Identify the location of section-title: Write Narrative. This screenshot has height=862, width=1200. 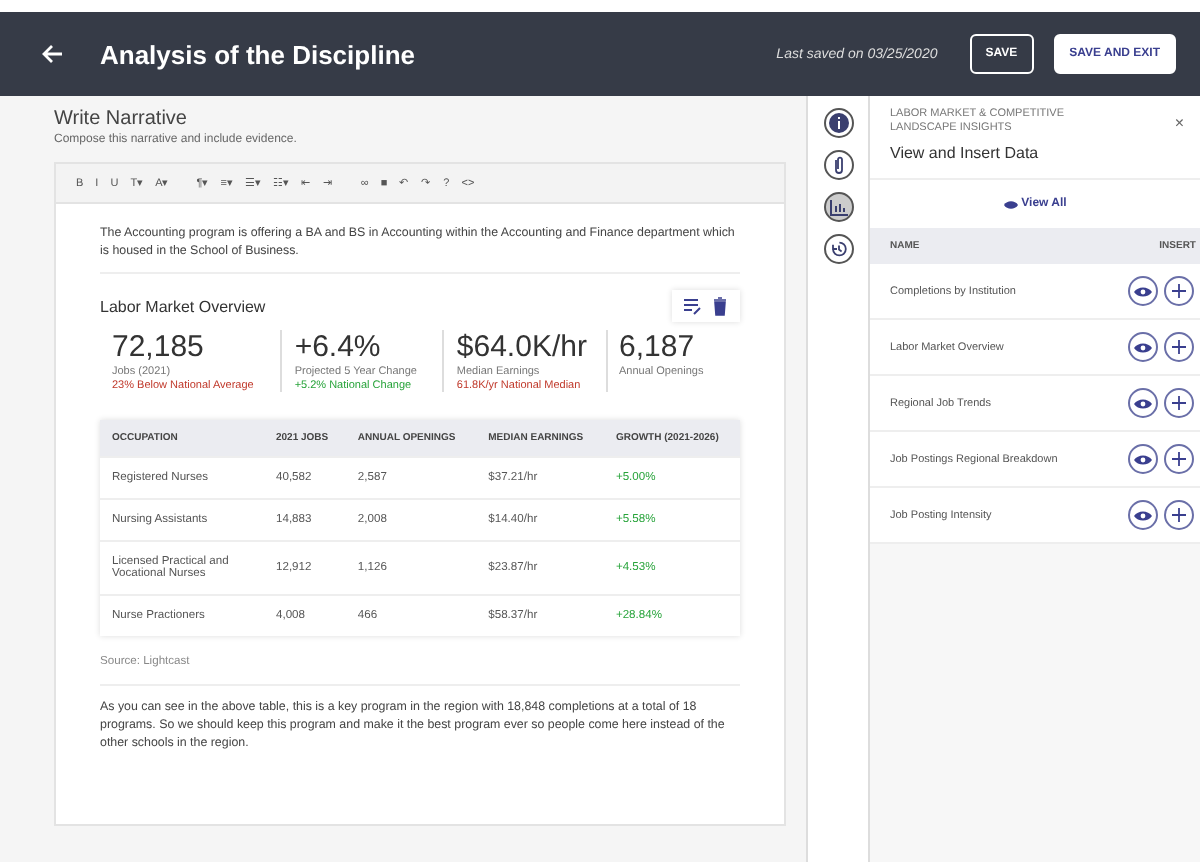
(121, 119).